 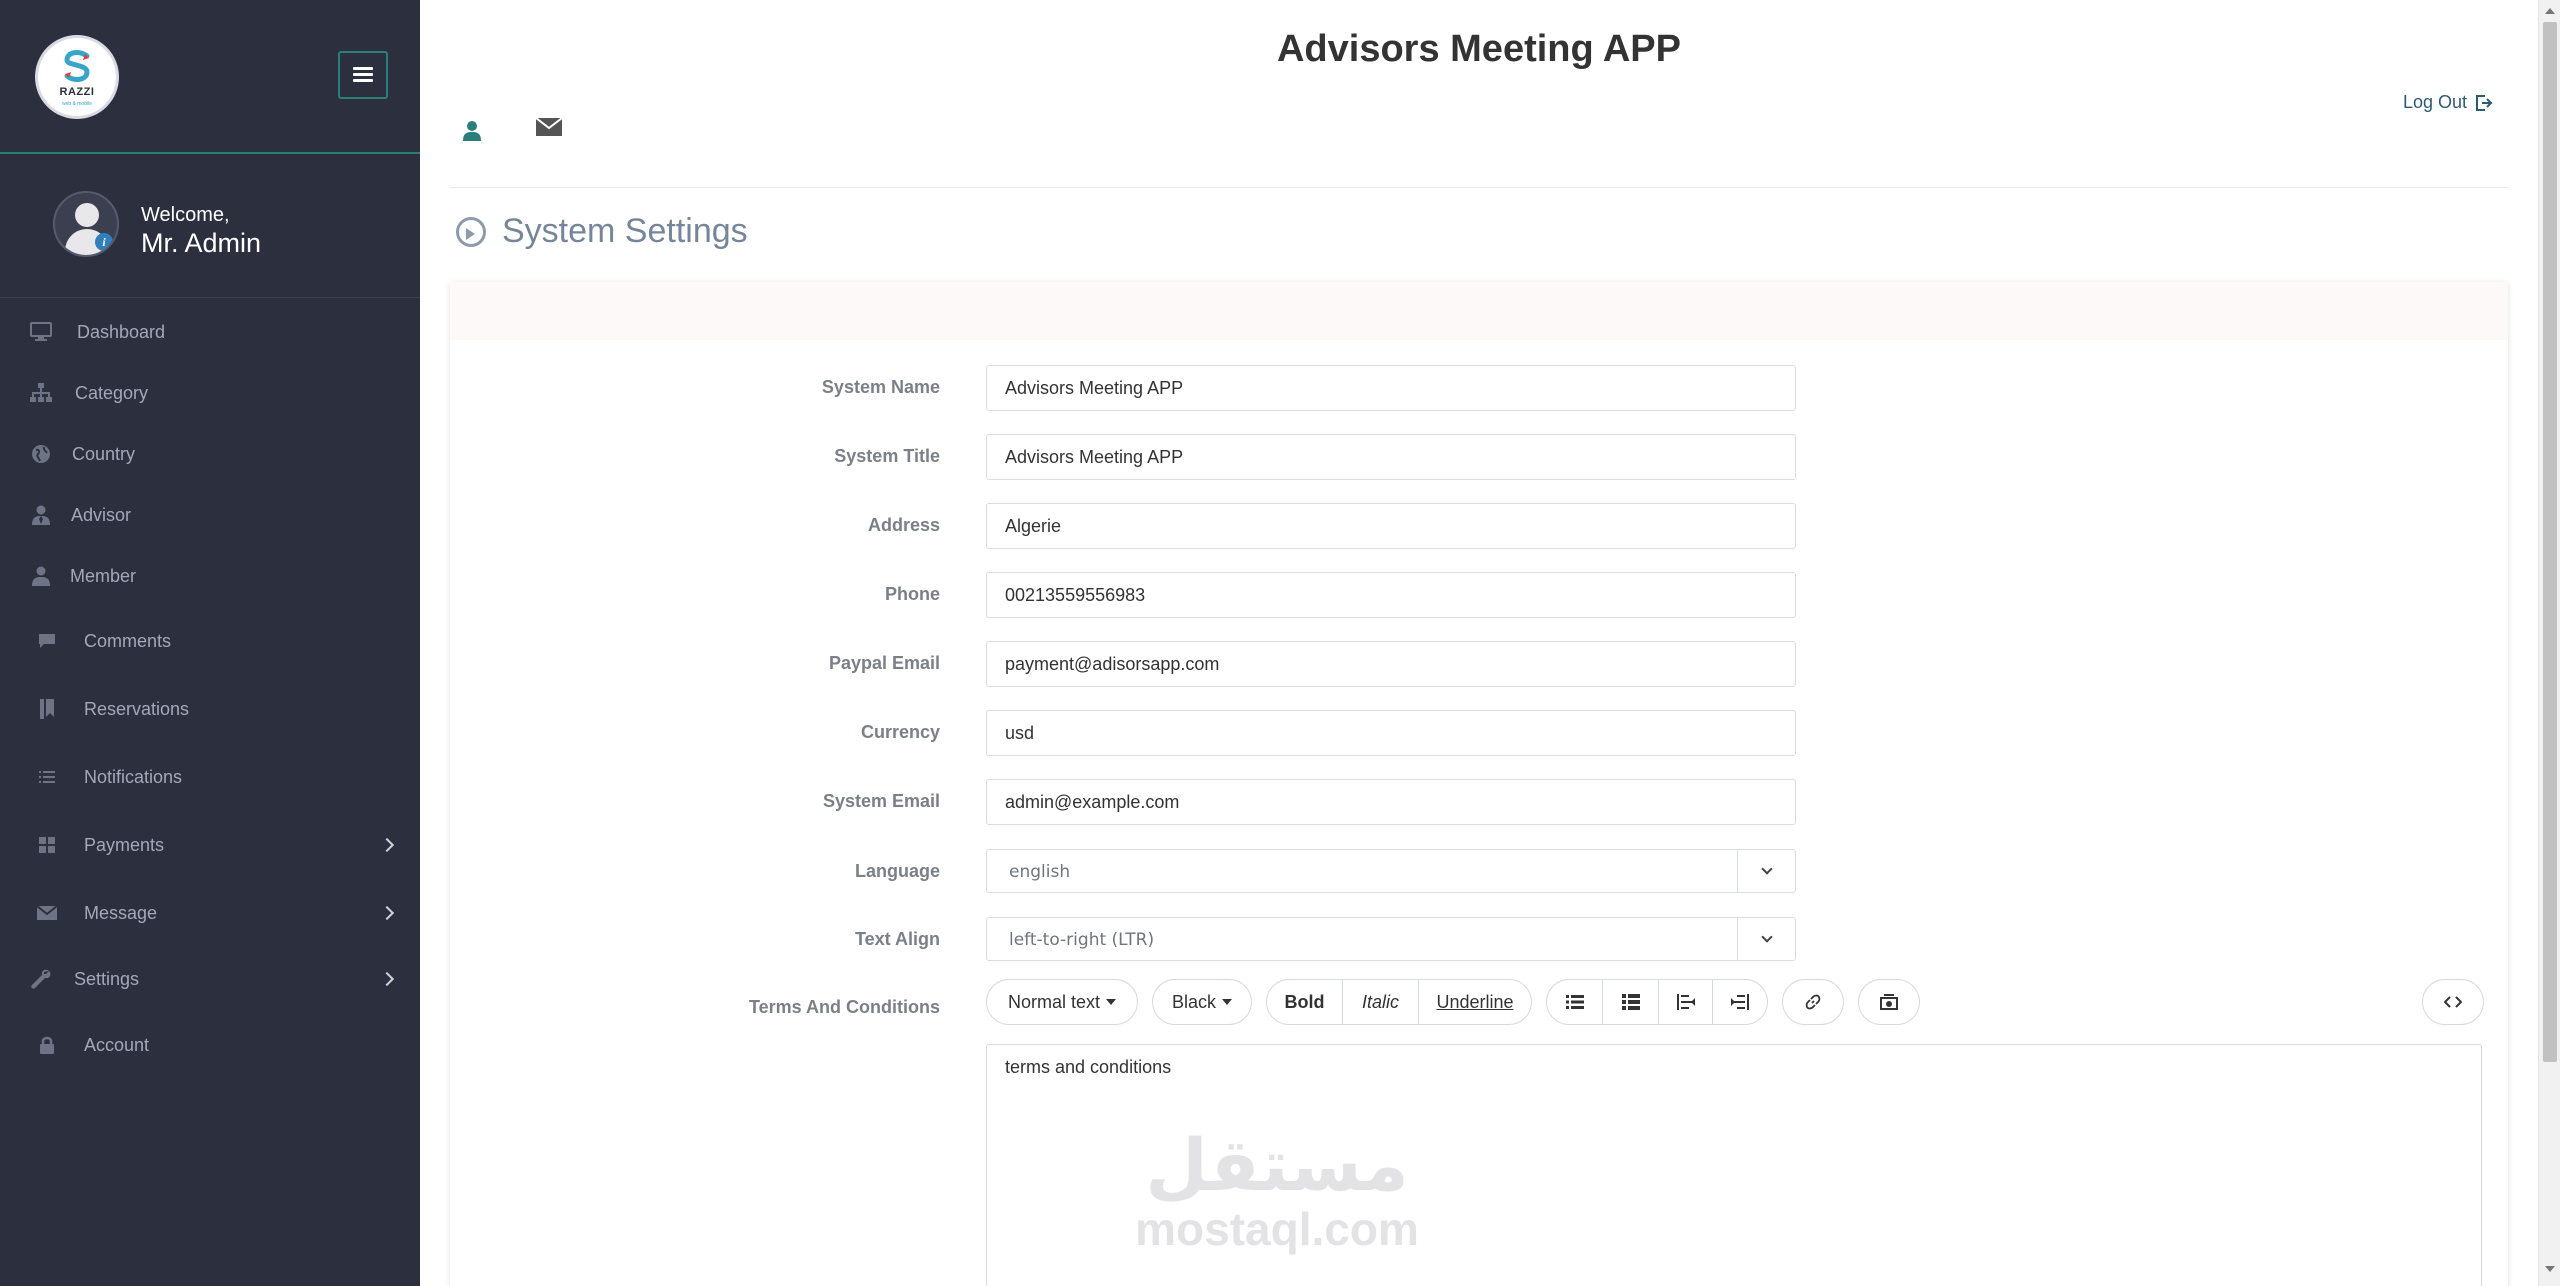 What do you see at coordinates (210, 709) in the screenshot?
I see `sidebar-item-reservations: Reservations` at bounding box center [210, 709].